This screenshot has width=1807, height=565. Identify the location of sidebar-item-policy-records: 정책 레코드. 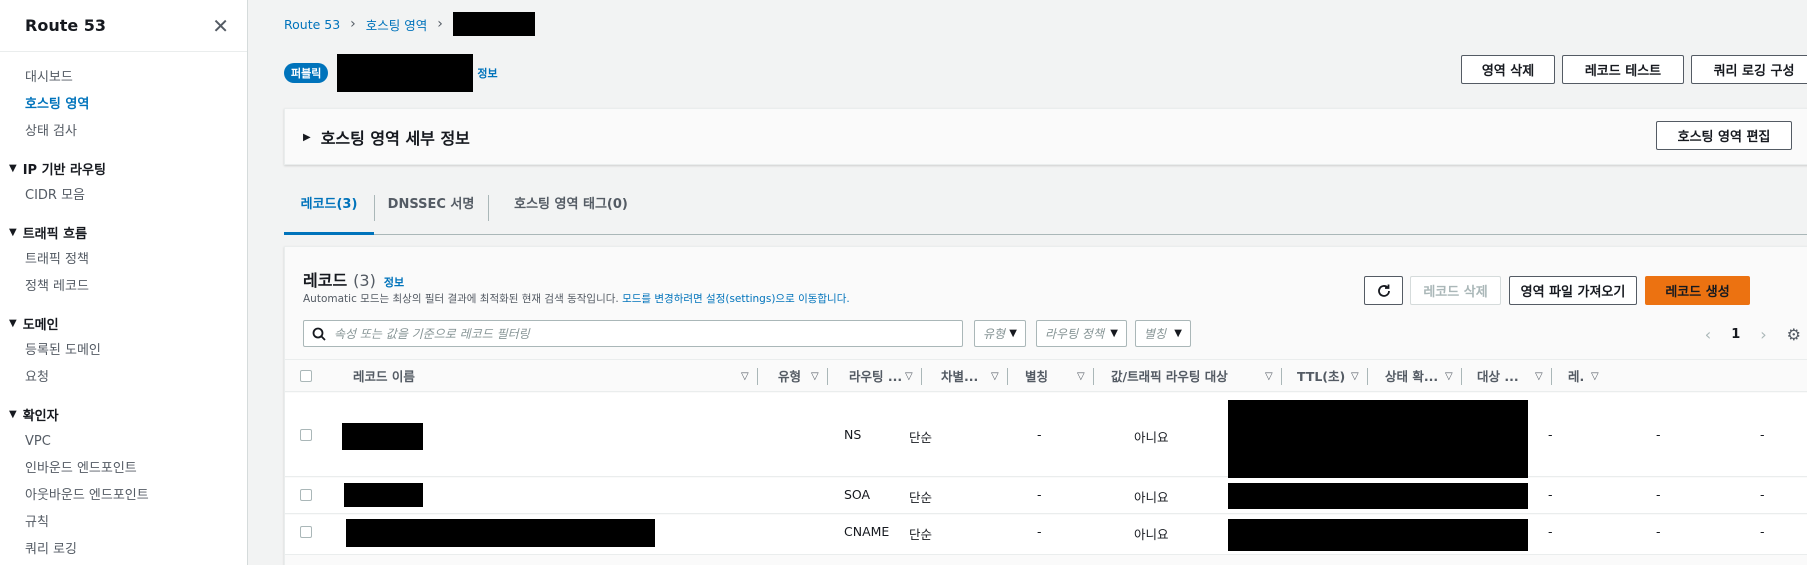
(123, 286).